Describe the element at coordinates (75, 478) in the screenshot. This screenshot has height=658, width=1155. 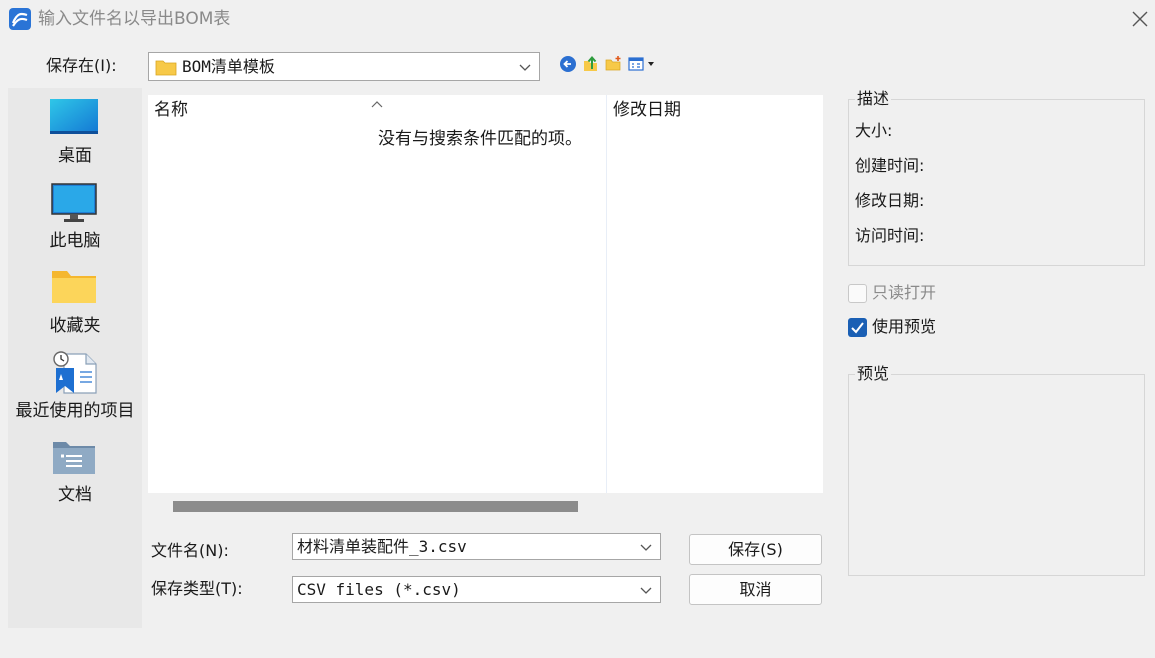
I see `place-documents: 文档` at that location.